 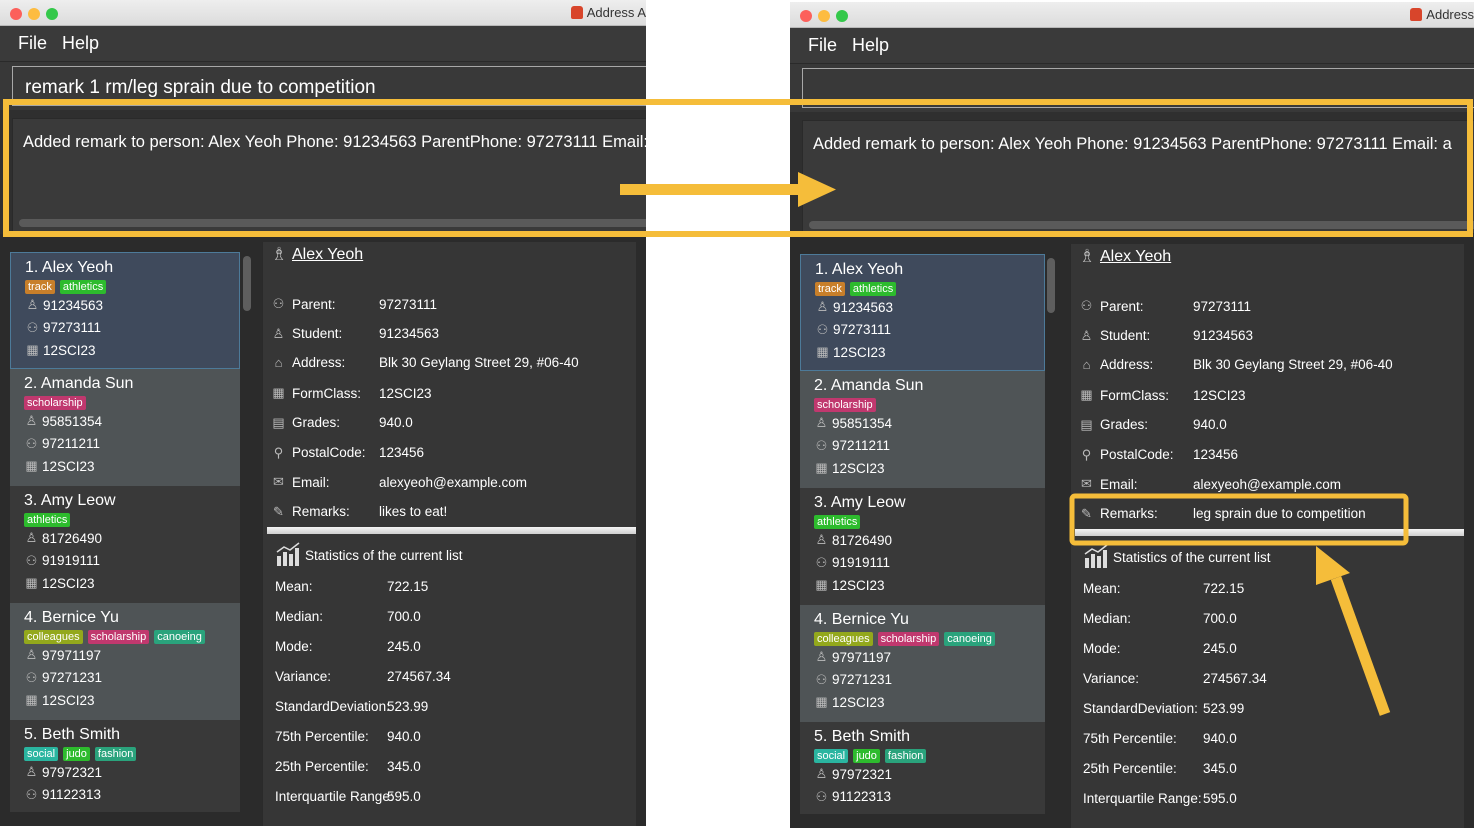 What do you see at coordinates (460, 706) in the screenshot?
I see `statistic-row: StandardDeviation: 523.99` at bounding box center [460, 706].